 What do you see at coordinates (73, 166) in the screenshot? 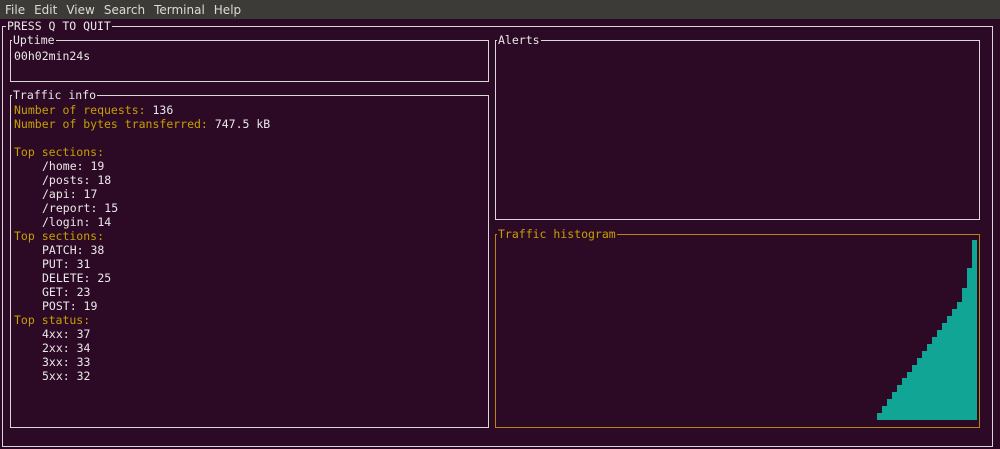
I see `section-item: /home: 19` at bounding box center [73, 166].